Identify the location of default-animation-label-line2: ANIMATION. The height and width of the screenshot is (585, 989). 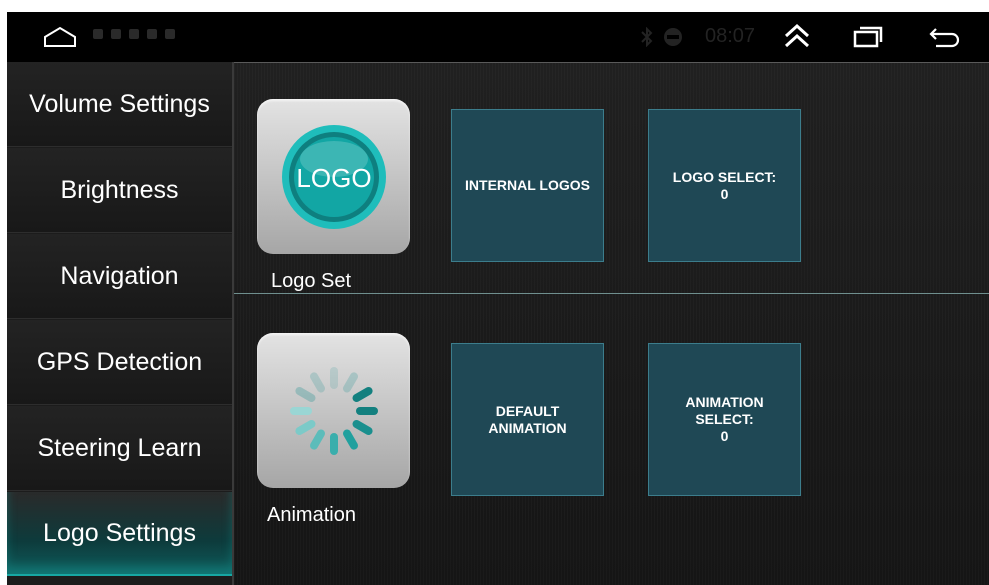
(527, 427).